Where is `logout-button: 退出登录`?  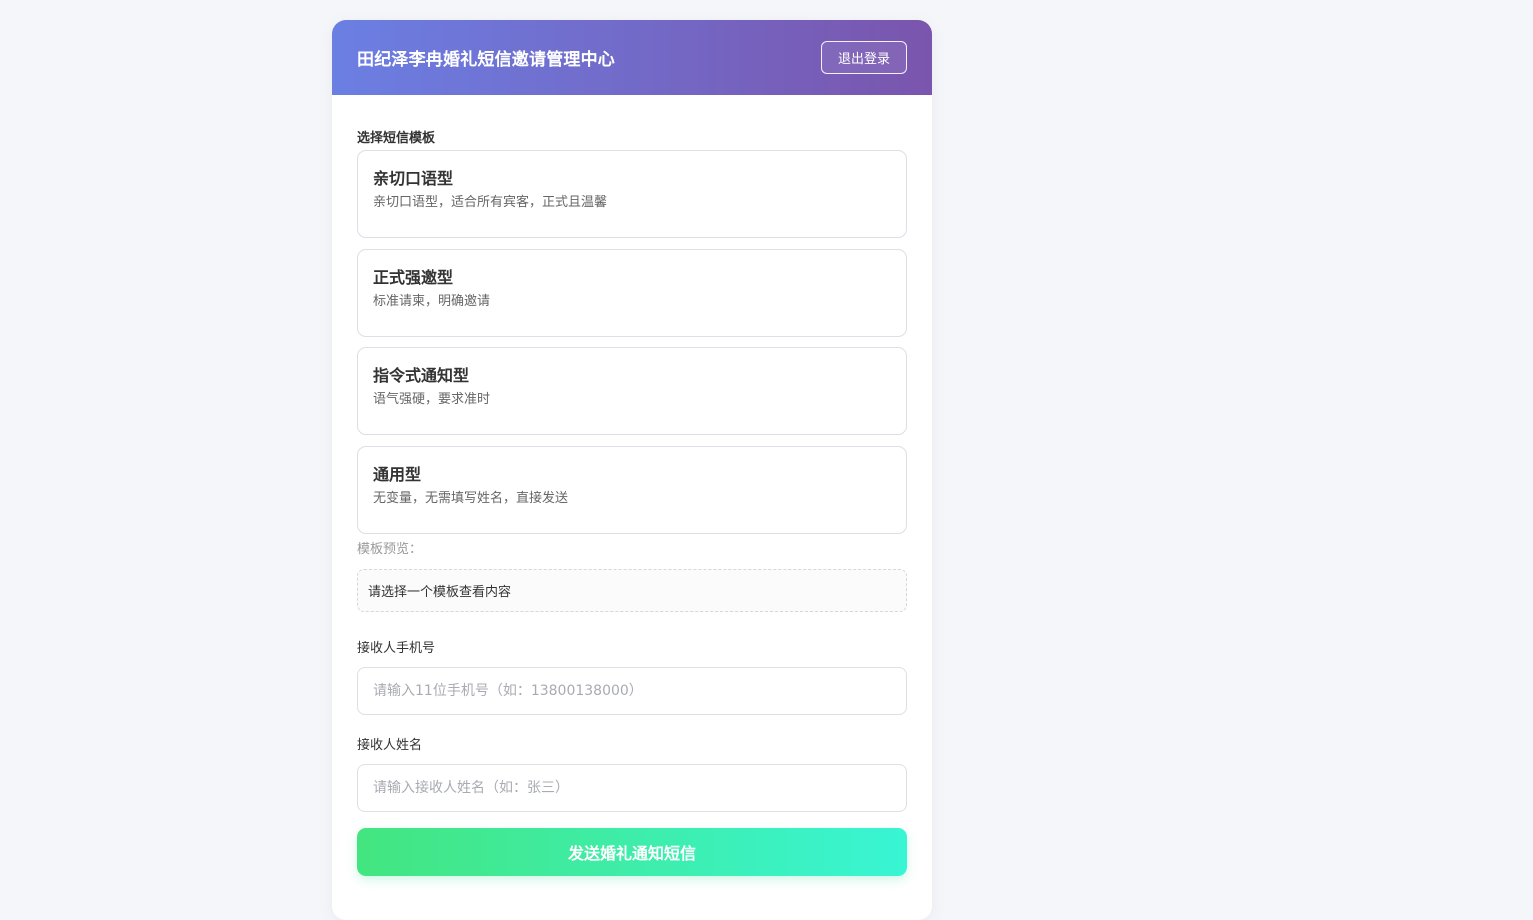 logout-button: 退出登录 is located at coordinates (864, 57).